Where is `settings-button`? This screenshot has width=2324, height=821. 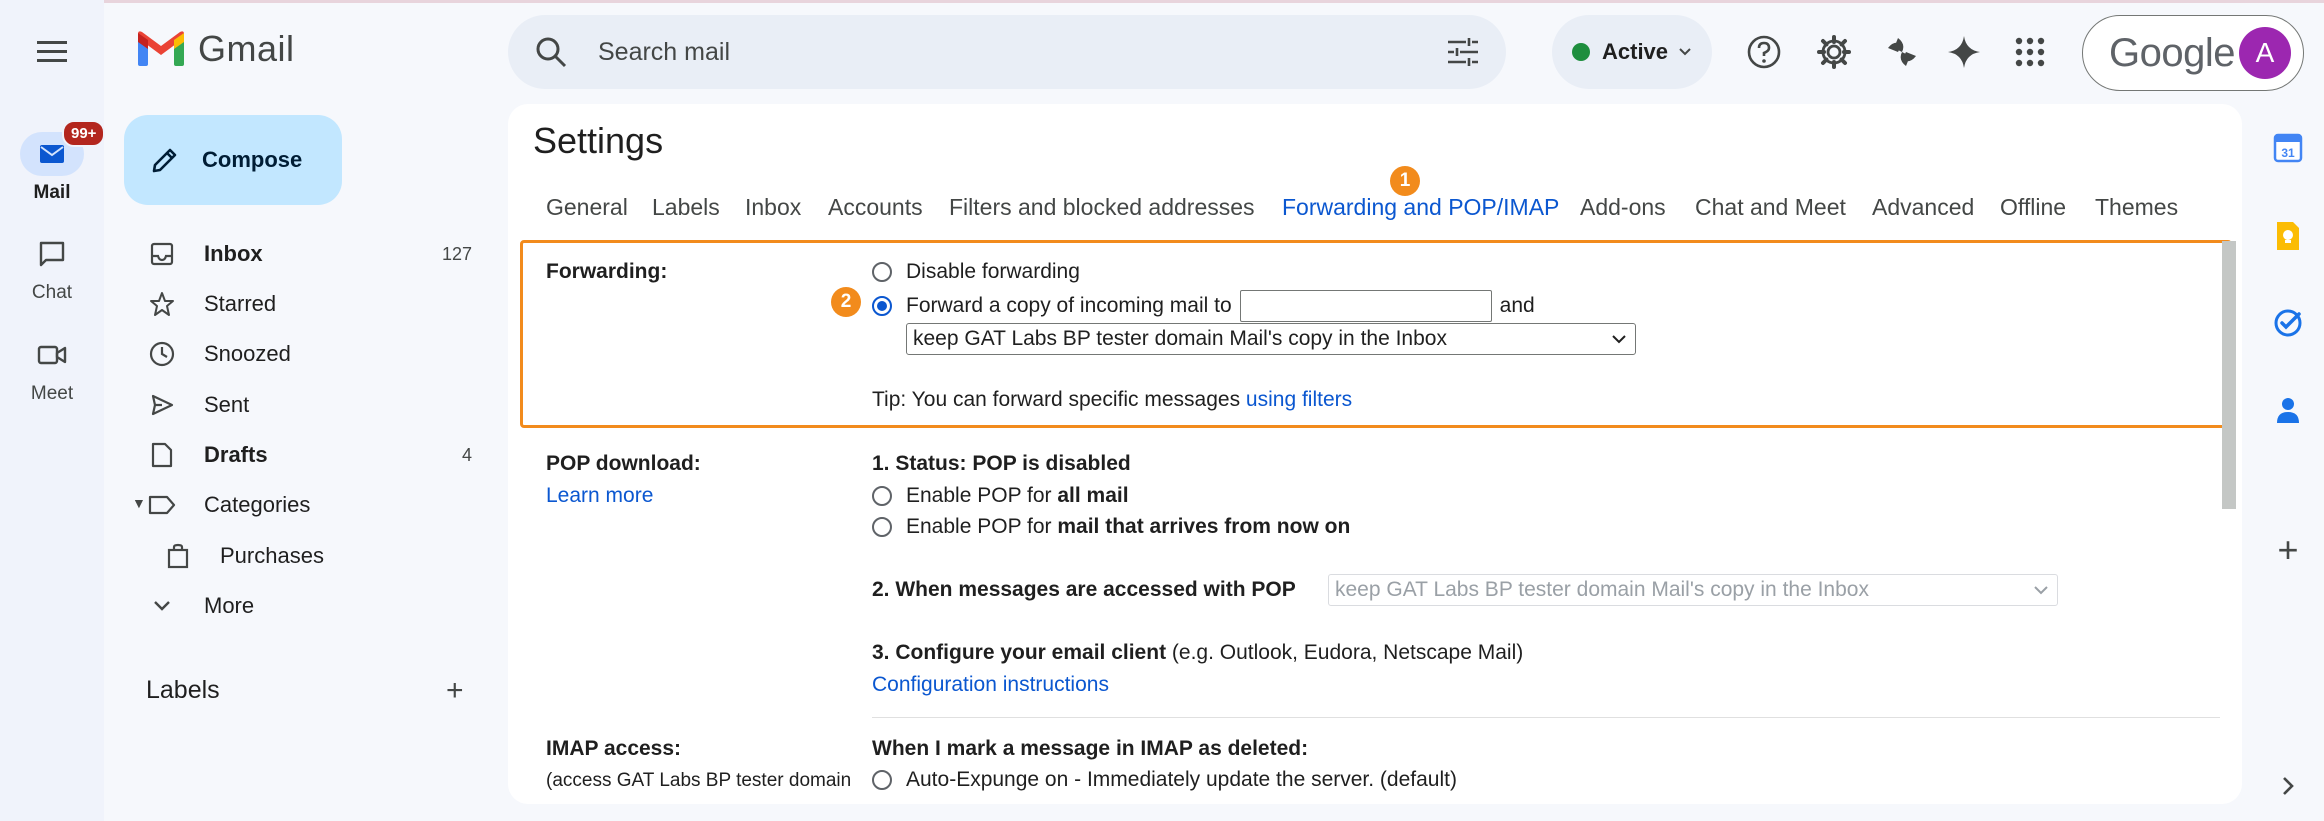 settings-button is located at coordinates (1834, 52).